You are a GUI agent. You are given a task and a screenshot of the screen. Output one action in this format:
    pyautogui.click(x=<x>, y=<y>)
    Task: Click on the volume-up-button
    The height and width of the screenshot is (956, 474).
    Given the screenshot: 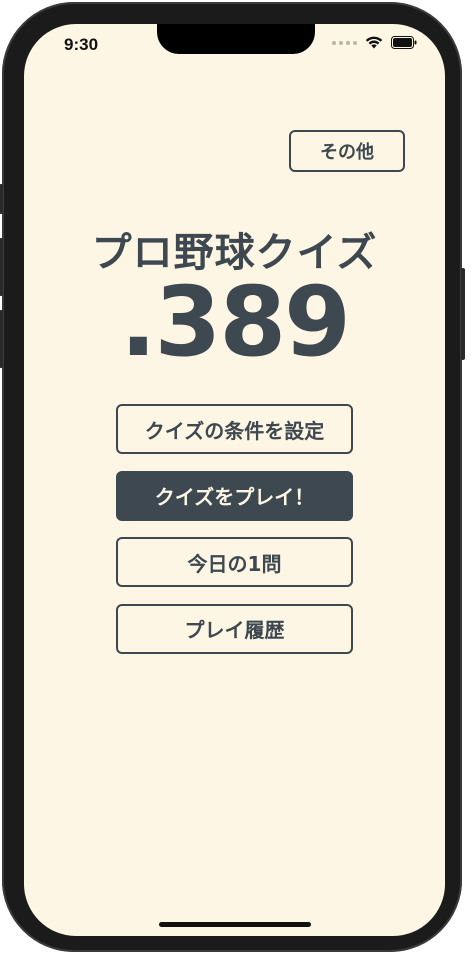 What is the action you would take?
    pyautogui.click(x=1, y=267)
    